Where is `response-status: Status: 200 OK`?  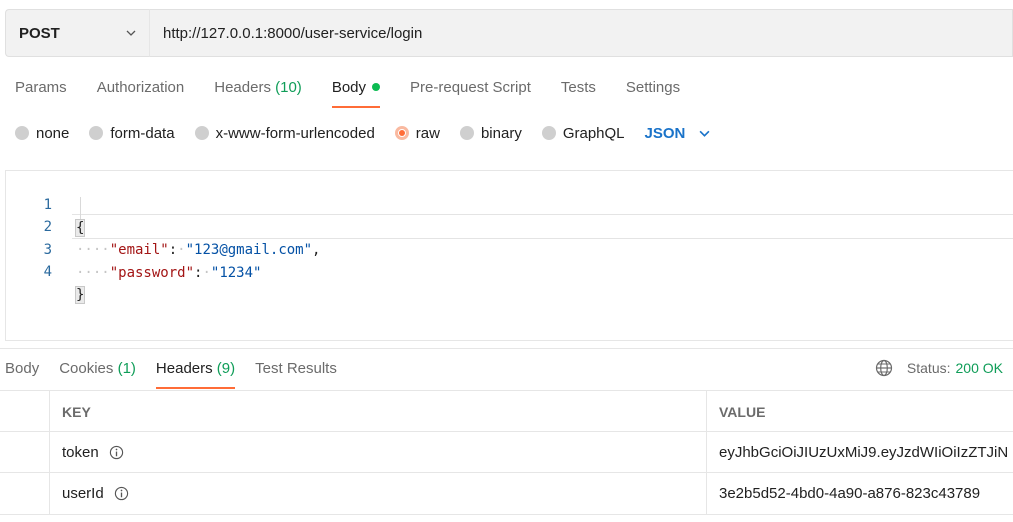 response-status: Status: 200 OK is located at coordinates (939, 368).